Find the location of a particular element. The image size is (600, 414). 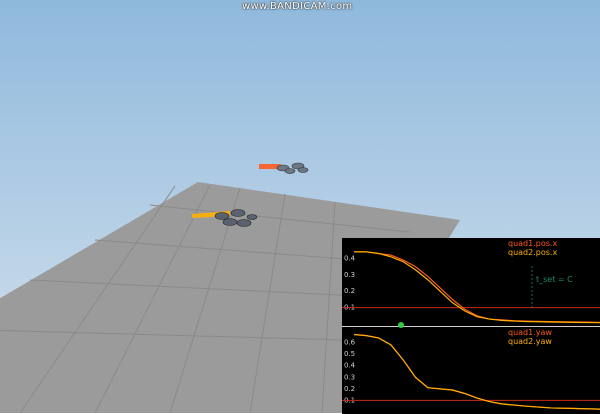

plot-yaw-legend-entry: quad2.yaw is located at coordinates (530, 341).